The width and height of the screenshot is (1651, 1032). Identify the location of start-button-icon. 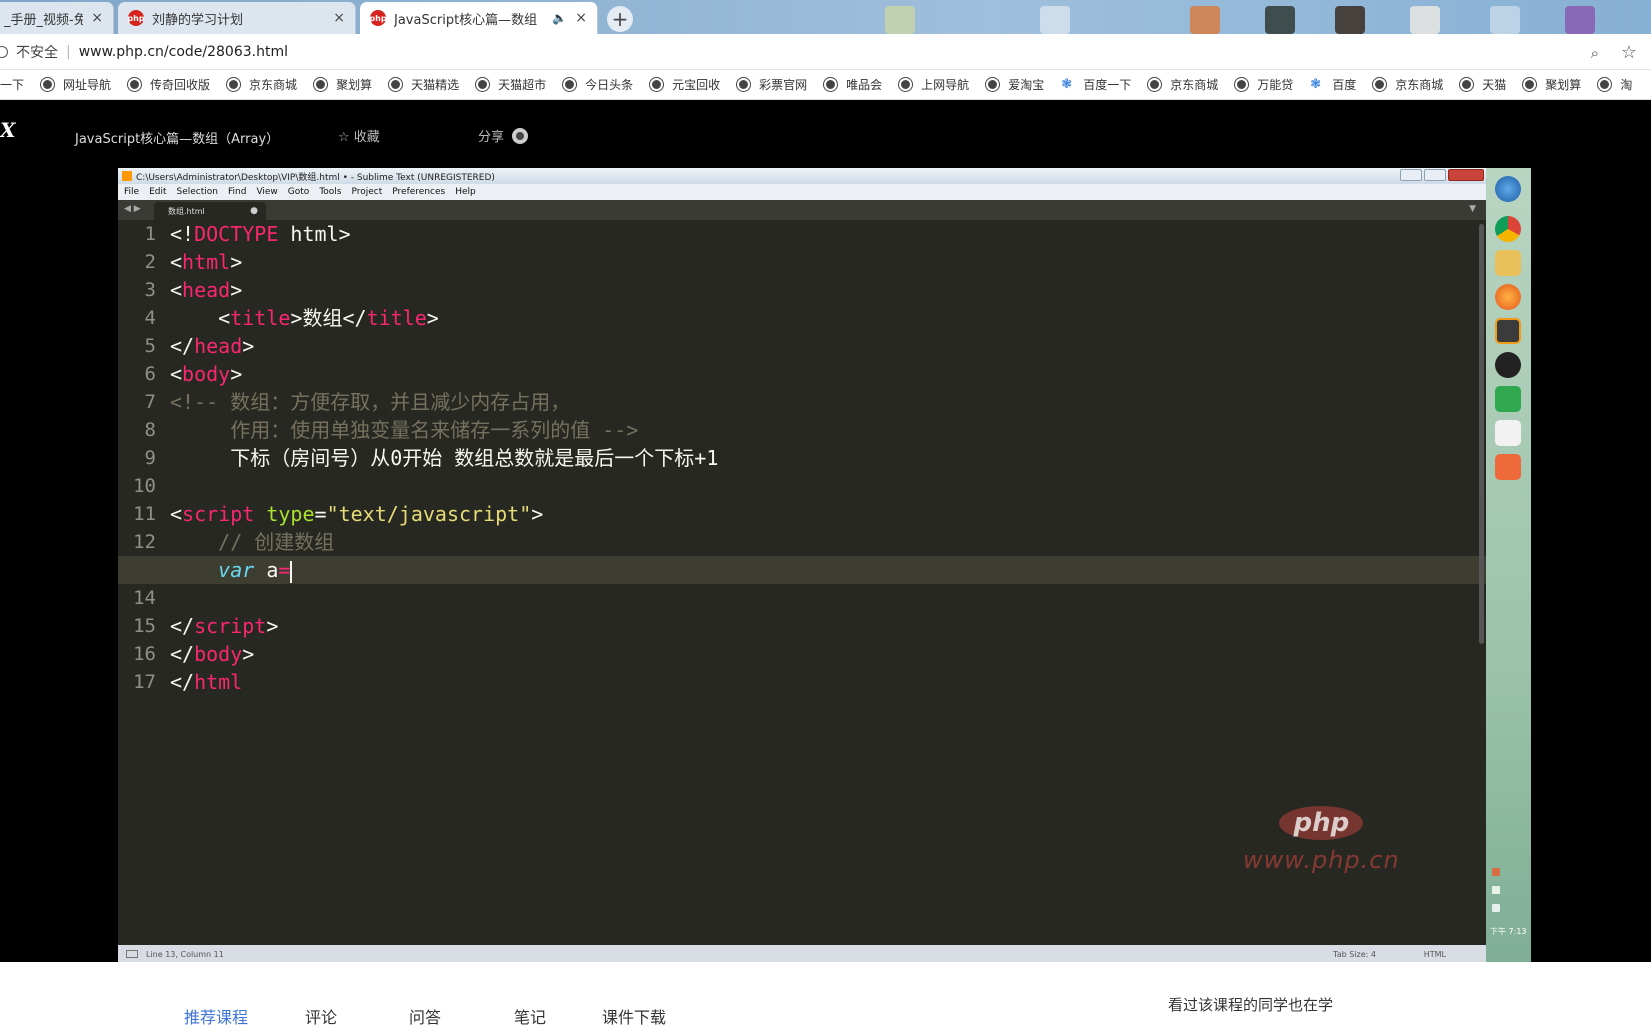
(1508, 189).